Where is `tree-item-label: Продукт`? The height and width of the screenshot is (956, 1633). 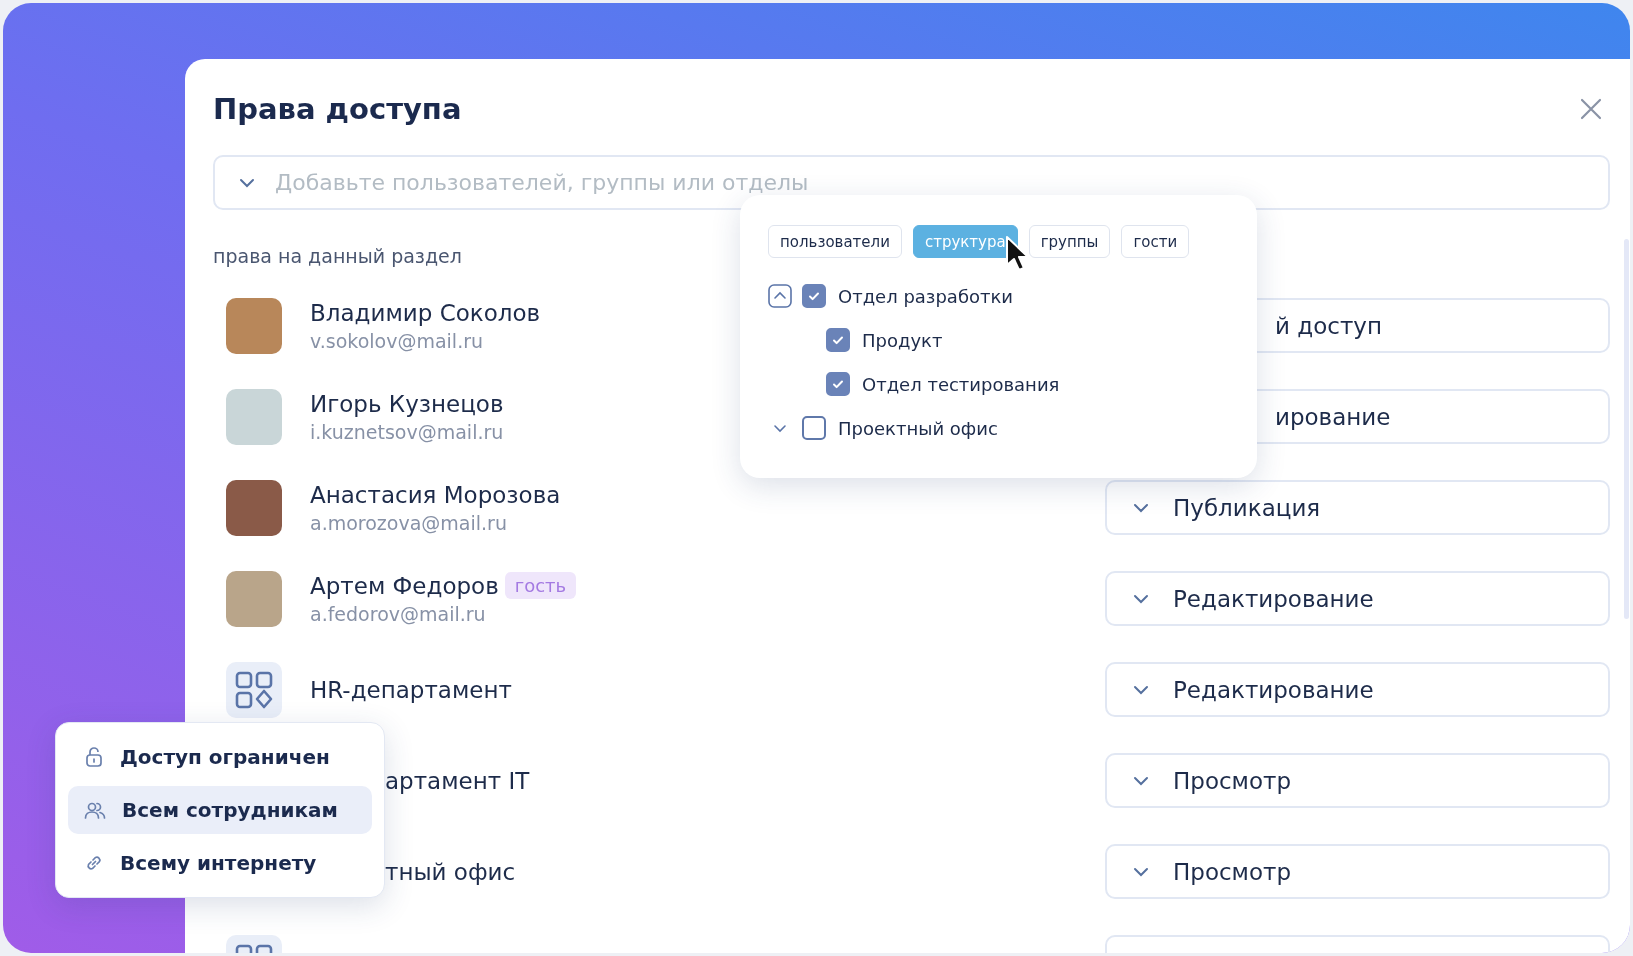
tree-item-label: Продукт is located at coordinates (902, 340).